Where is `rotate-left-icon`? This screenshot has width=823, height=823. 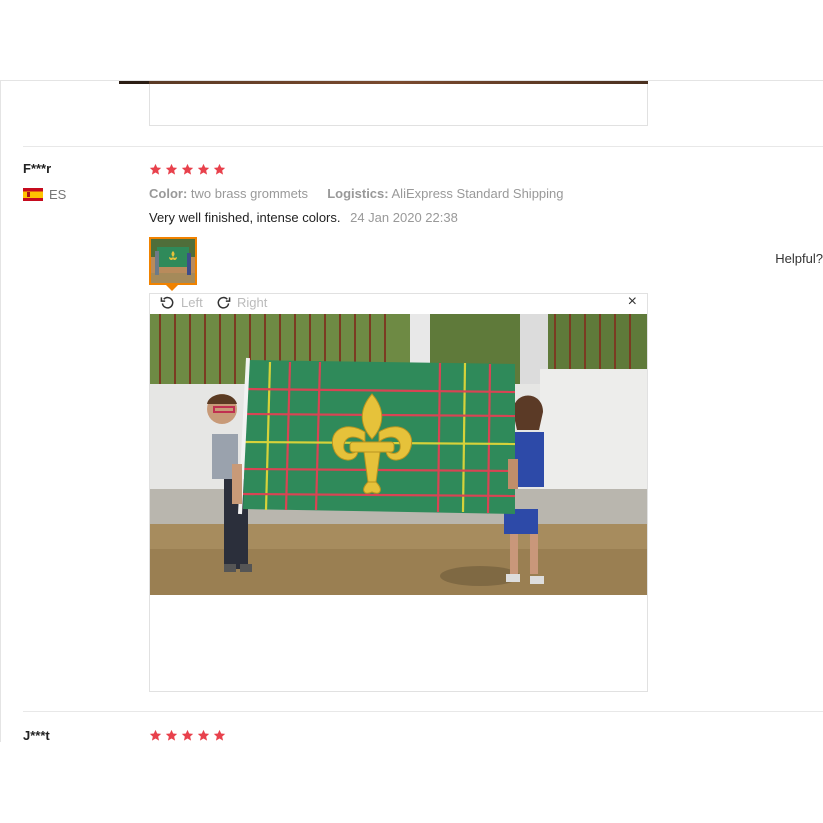
rotate-left-icon is located at coordinates (167, 302).